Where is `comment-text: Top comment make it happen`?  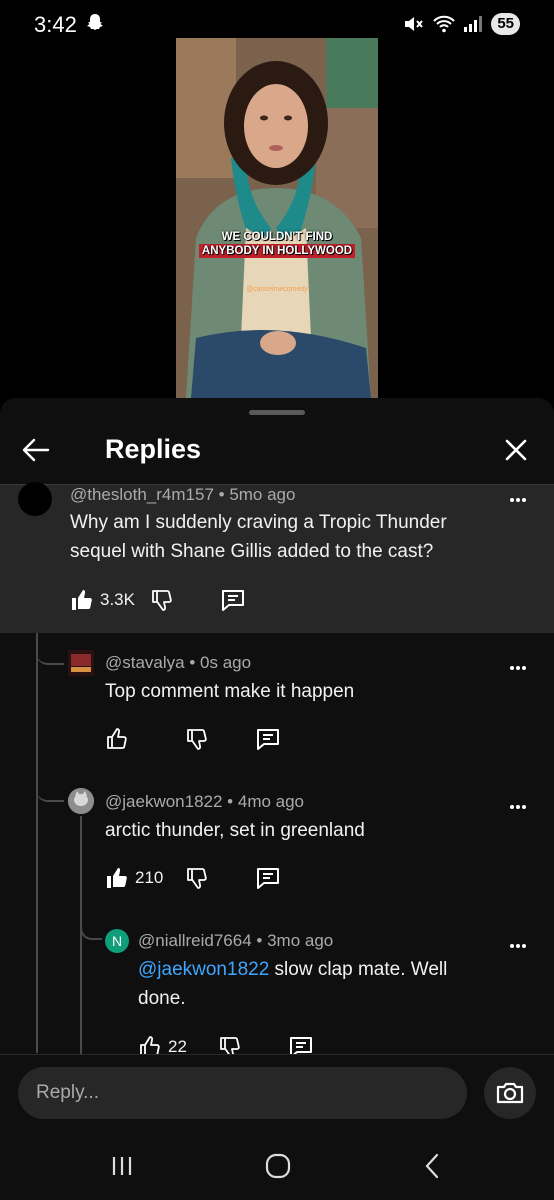
comment-text: Top comment make it happen is located at coordinates (230, 691).